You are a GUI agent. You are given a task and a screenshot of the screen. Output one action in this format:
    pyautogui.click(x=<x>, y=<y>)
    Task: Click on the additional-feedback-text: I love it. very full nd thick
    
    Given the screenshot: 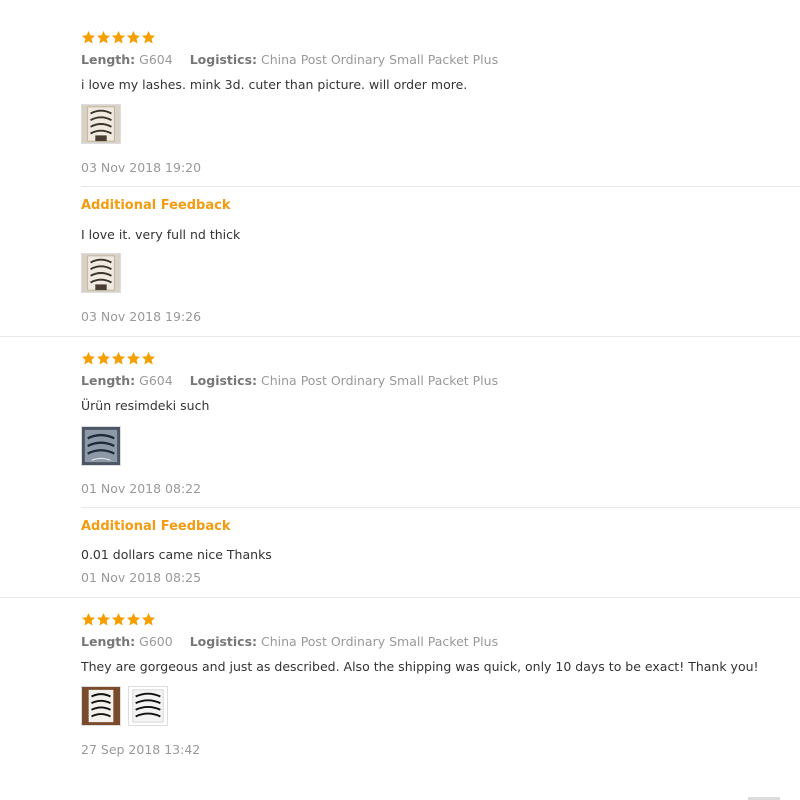 What is the action you would take?
    pyautogui.click(x=161, y=234)
    